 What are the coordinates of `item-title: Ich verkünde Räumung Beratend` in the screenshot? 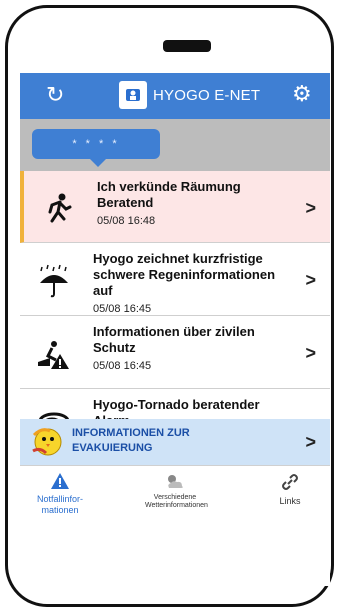 It's located at (169, 194).